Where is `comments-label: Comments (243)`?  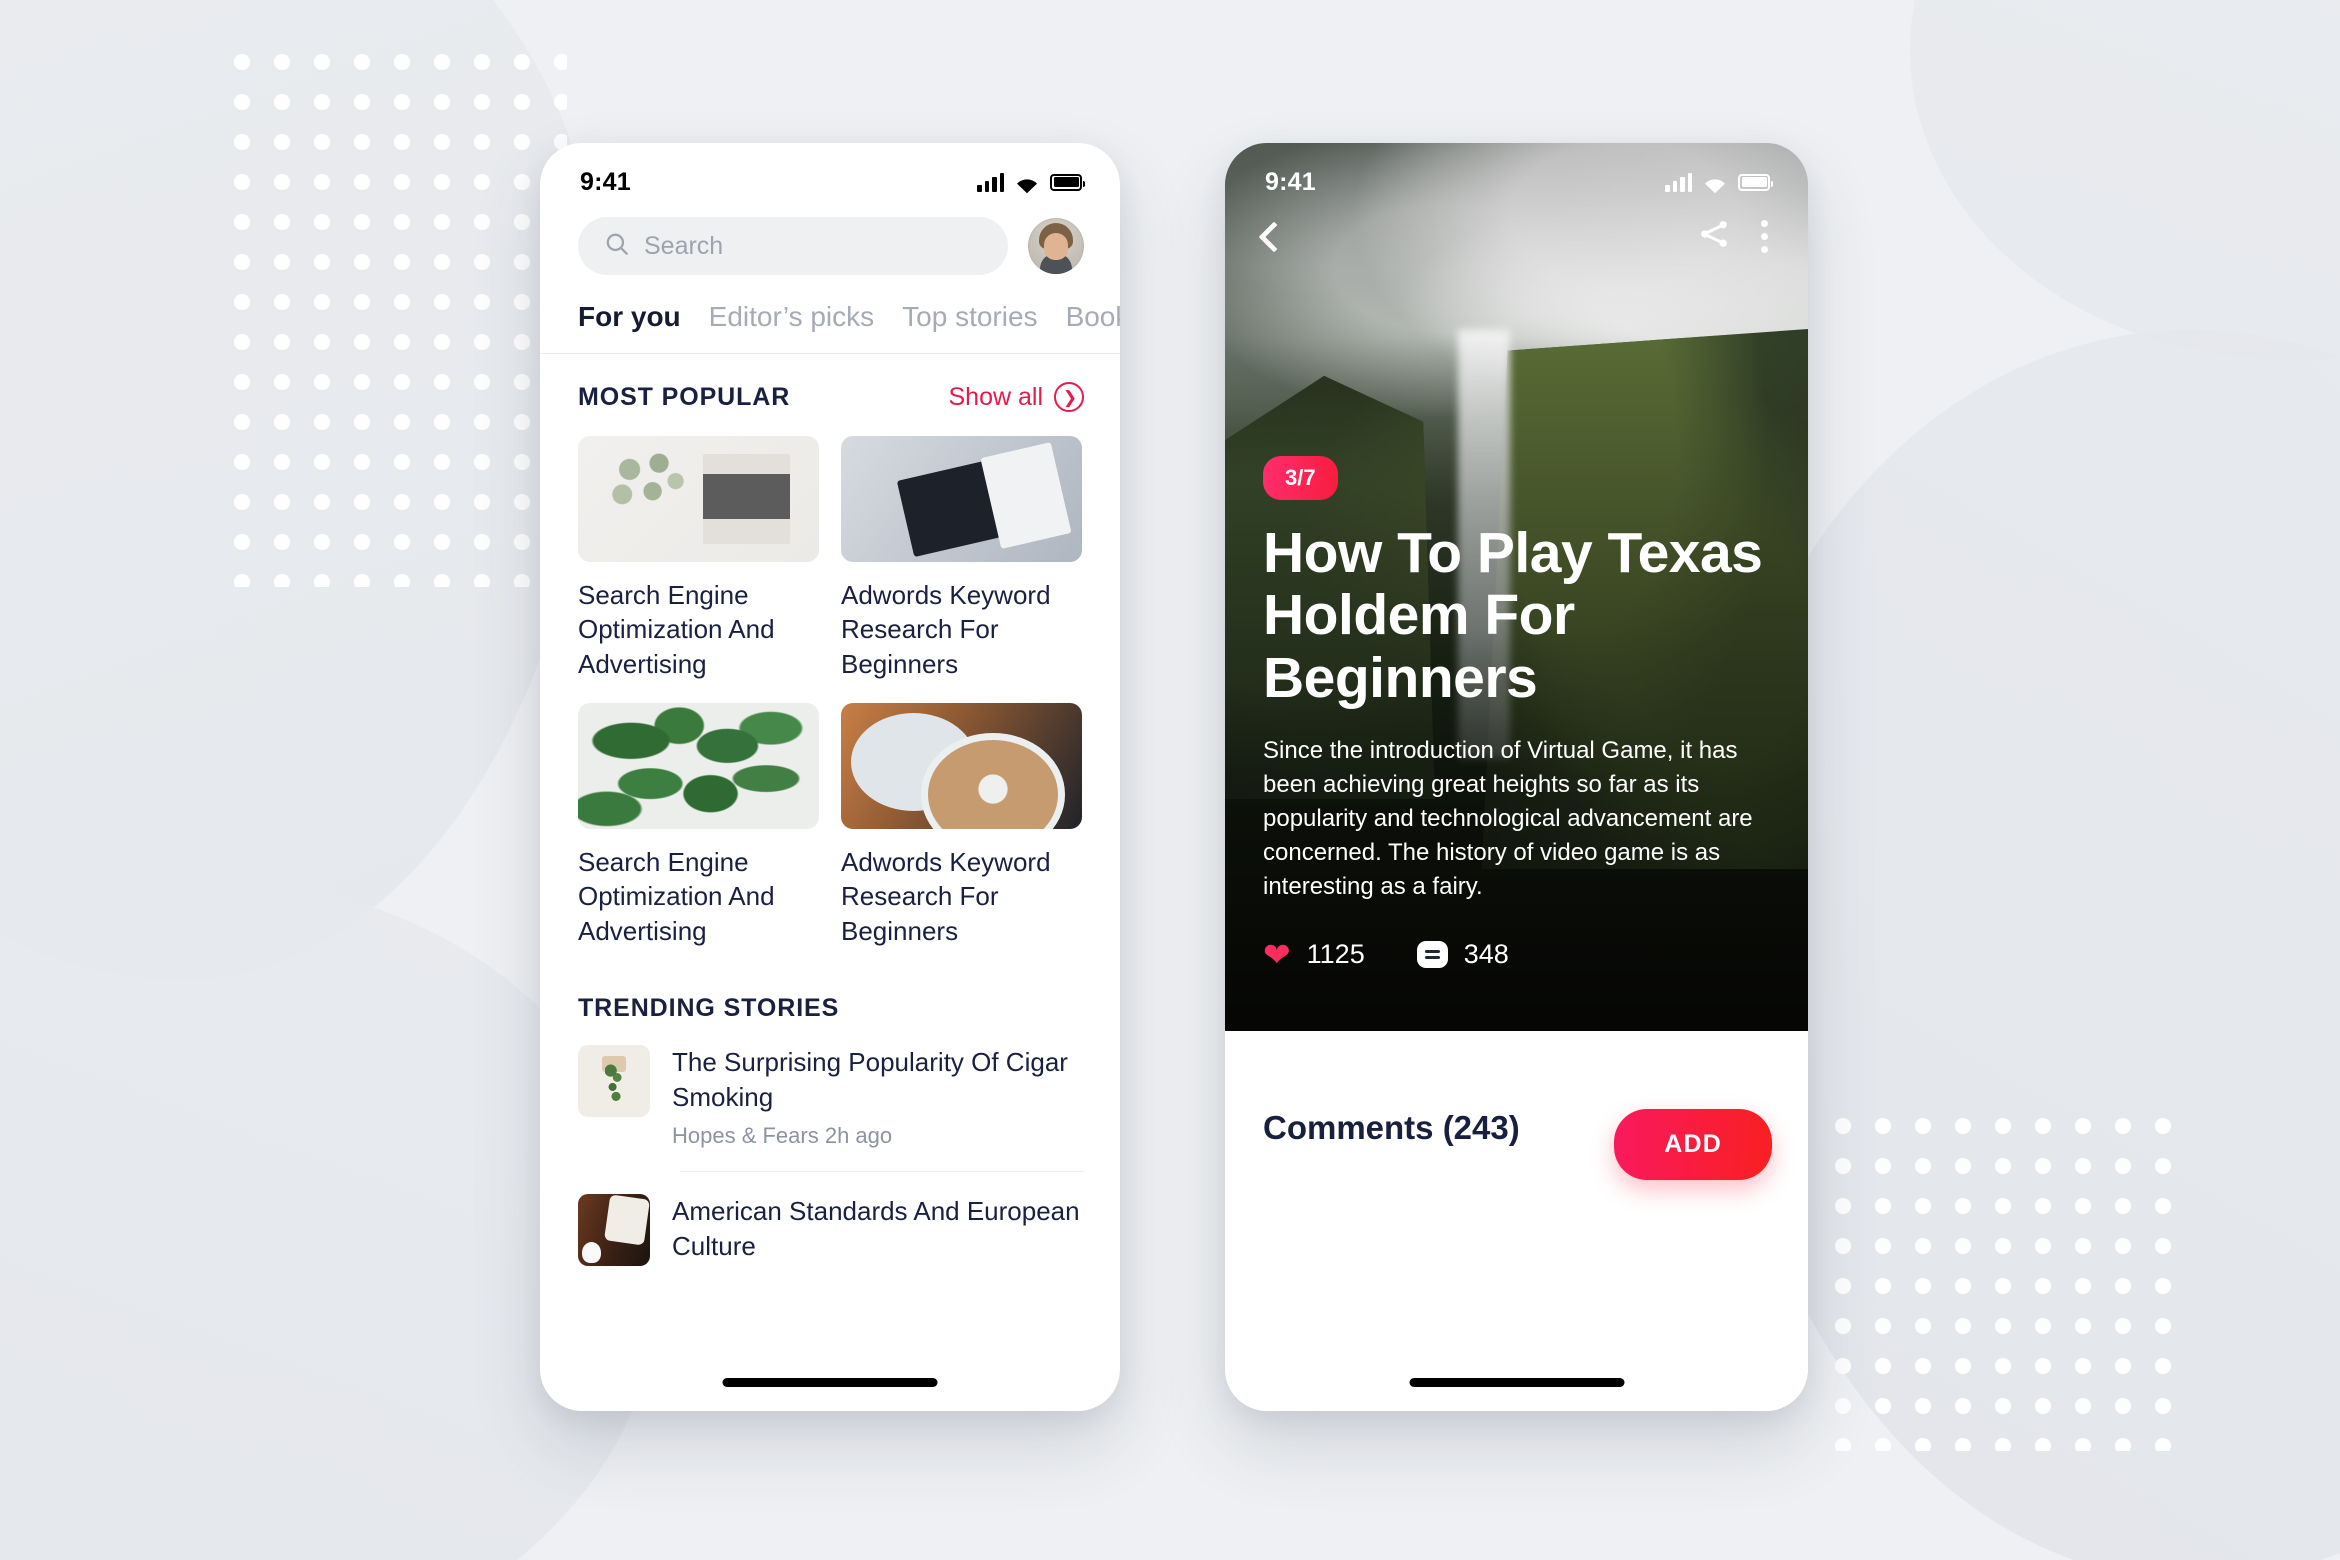 comments-label: Comments (243) is located at coordinates (1391, 1127).